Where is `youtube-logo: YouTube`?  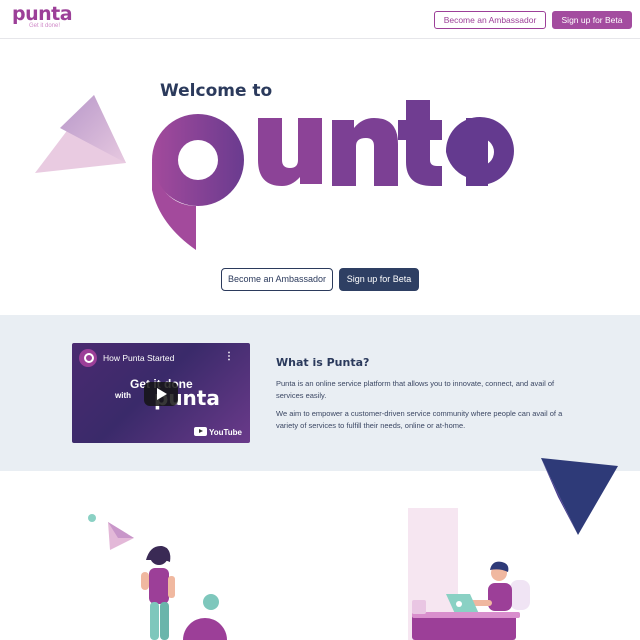 youtube-logo: YouTube is located at coordinates (217, 432).